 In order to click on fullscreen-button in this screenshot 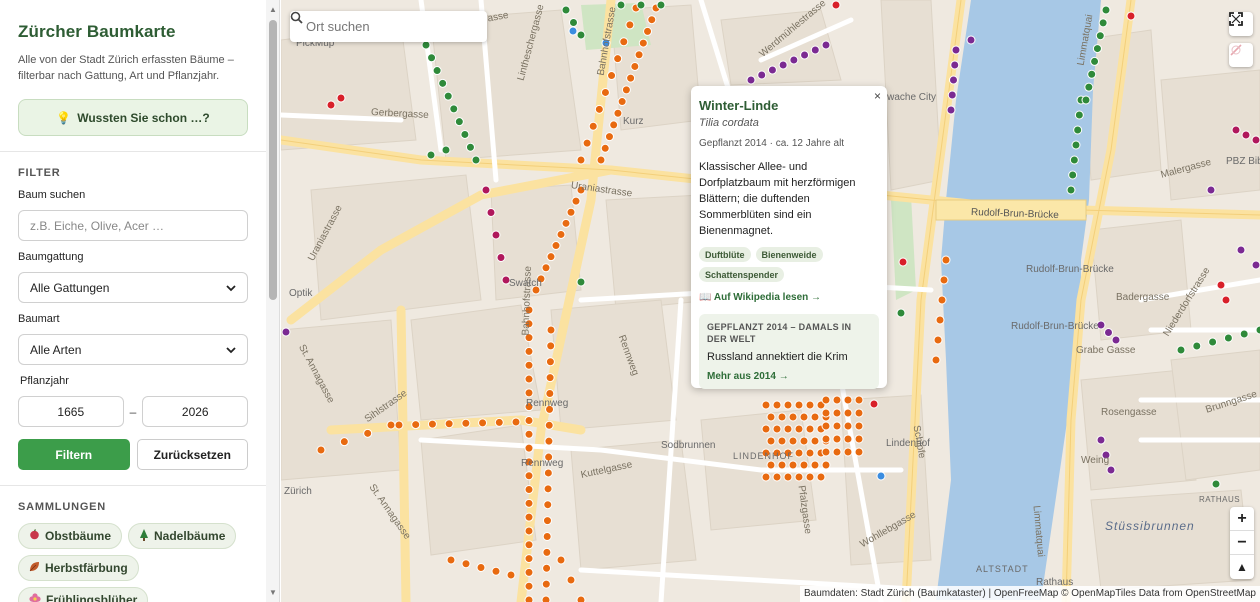, I will do `click(1241, 24)`.